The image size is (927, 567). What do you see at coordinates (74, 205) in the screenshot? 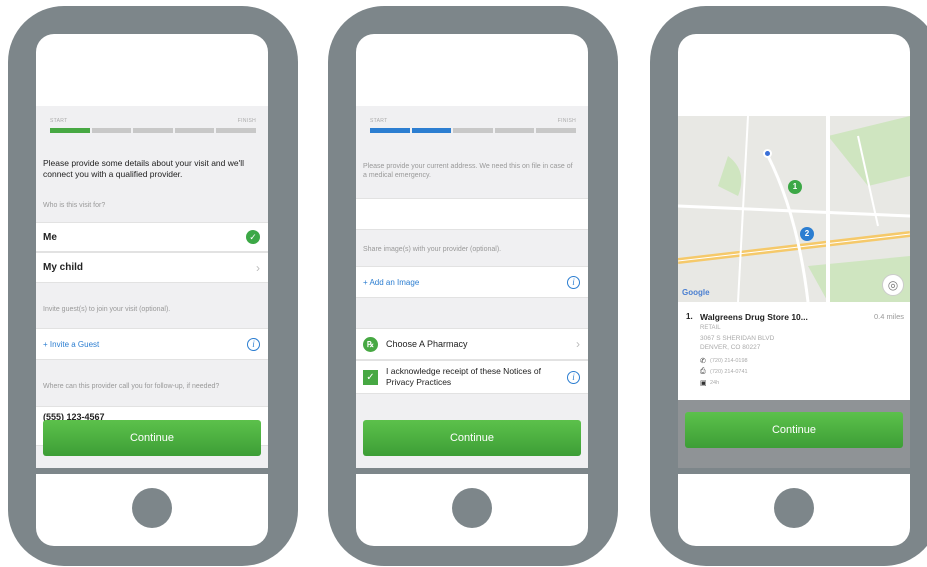
I see `visit-for-question: Who is this visit for?` at bounding box center [74, 205].